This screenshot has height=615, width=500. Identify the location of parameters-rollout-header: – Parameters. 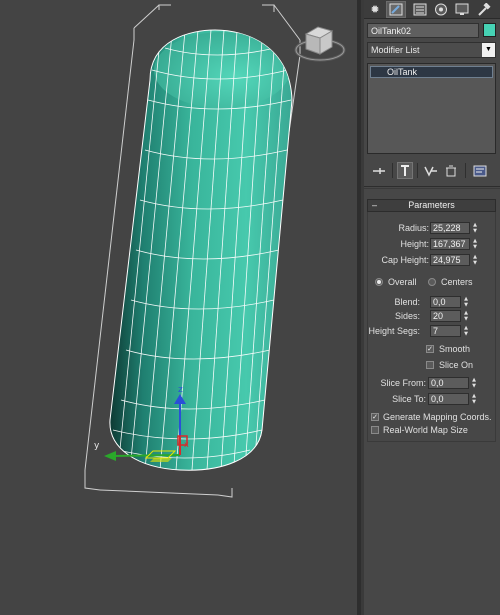
(431, 205).